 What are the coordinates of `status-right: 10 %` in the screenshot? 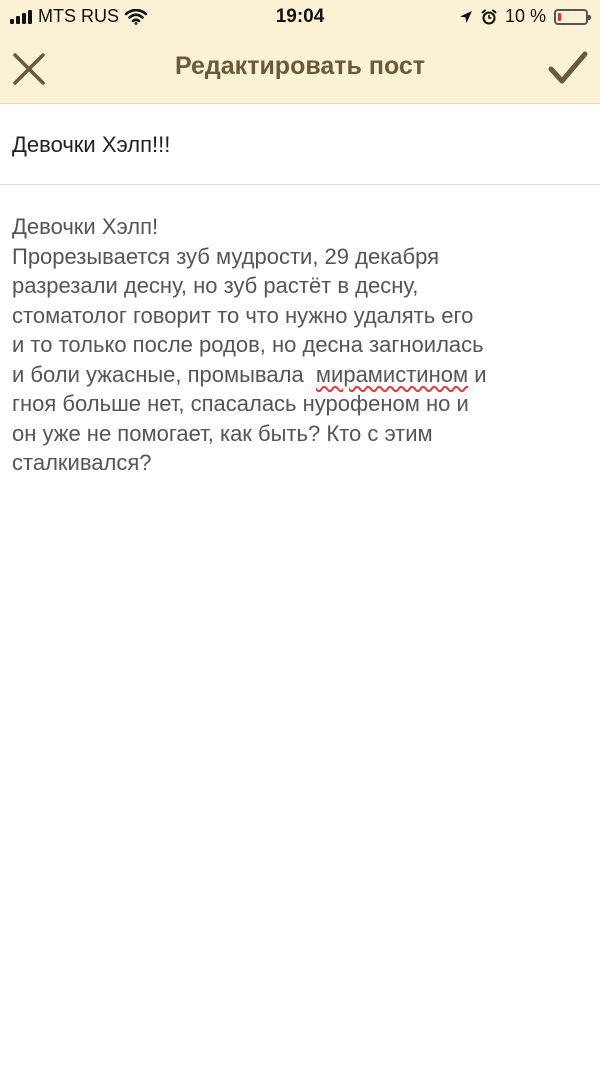 It's located at (525, 16).